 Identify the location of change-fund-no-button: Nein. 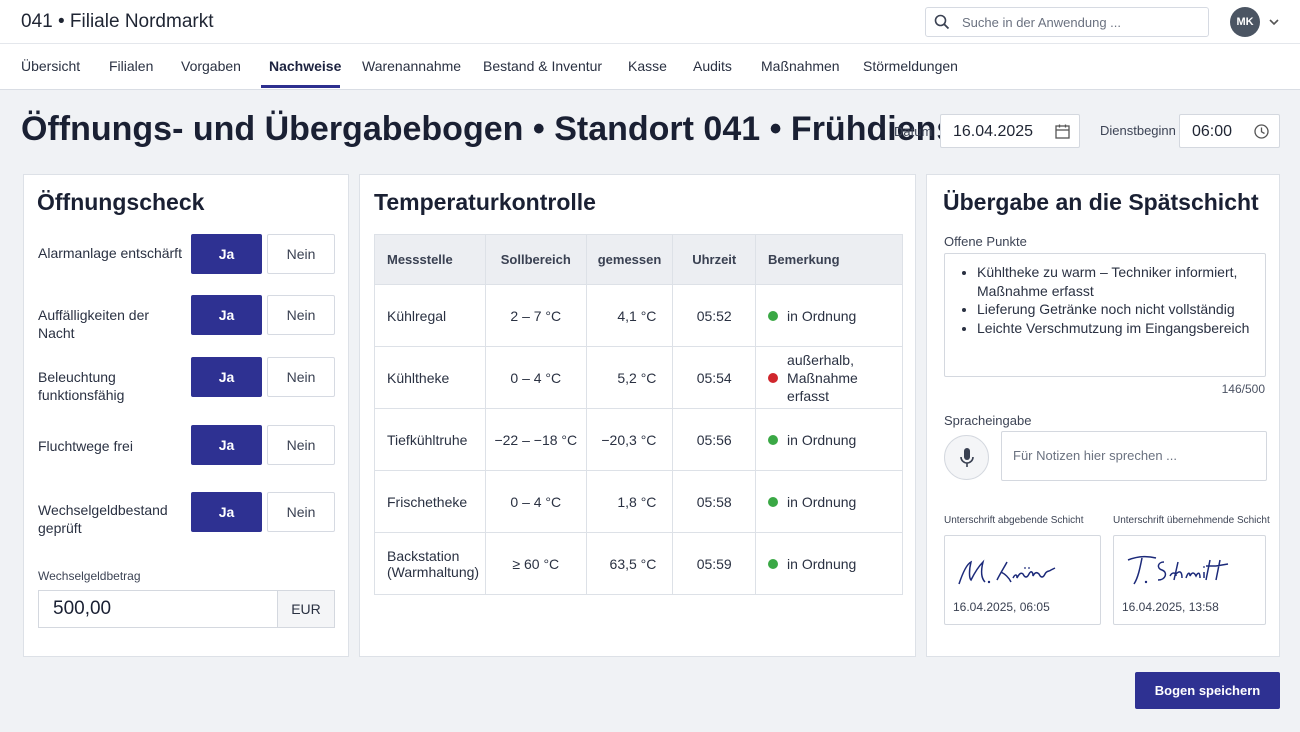
(301, 512).